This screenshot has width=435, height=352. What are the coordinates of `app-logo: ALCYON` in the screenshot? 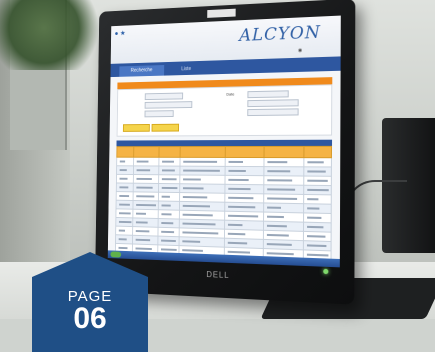 It's located at (280, 34).